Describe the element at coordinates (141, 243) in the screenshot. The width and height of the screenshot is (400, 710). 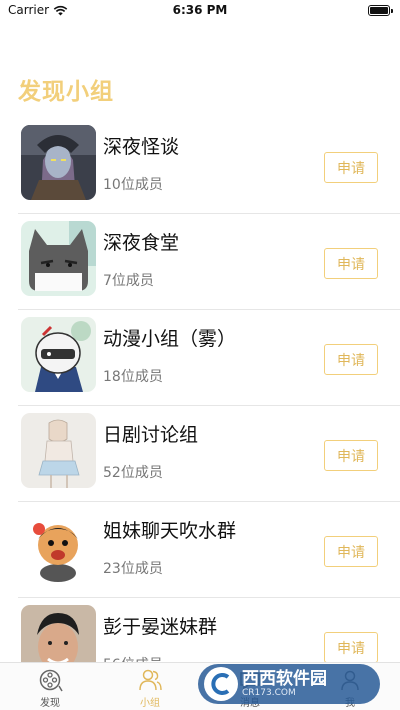
I see `group-name: 深夜食堂` at that location.